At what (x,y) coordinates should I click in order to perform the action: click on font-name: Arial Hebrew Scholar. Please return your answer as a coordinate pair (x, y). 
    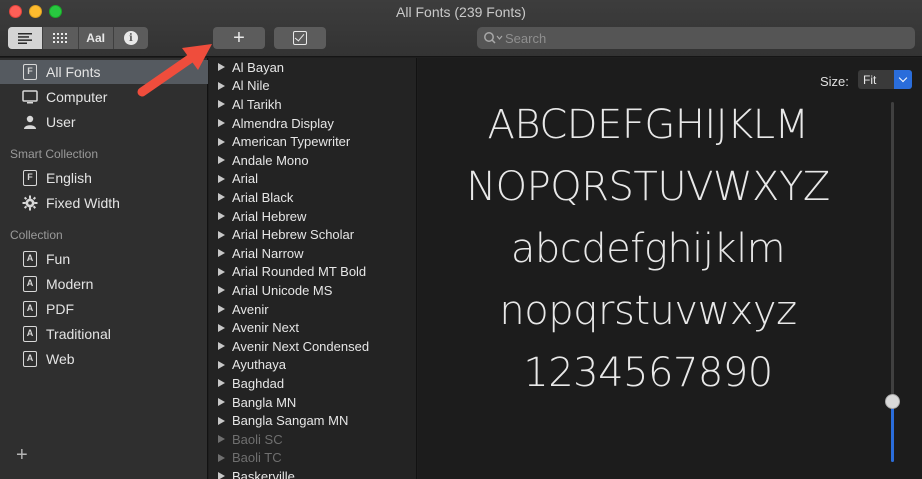
    Looking at the image, I should click on (293, 235).